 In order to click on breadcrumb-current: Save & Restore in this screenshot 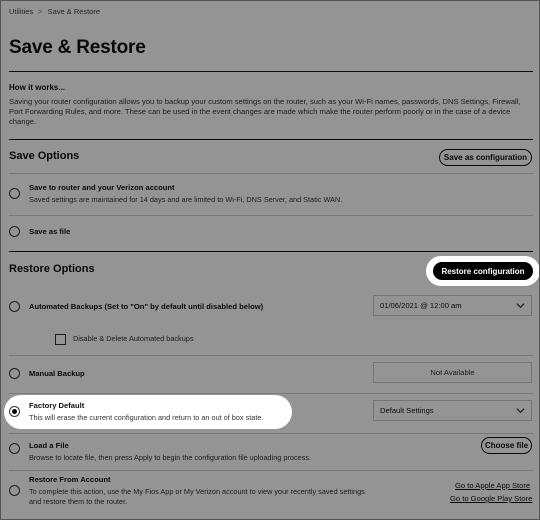, I will do `click(74, 11)`.